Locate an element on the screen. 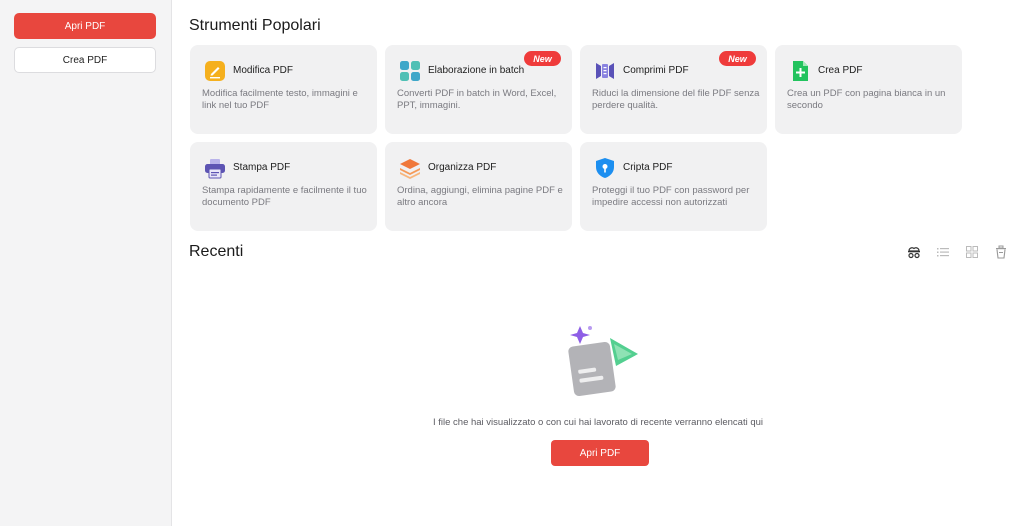  shield-icon is located at coordinates (605, 168).